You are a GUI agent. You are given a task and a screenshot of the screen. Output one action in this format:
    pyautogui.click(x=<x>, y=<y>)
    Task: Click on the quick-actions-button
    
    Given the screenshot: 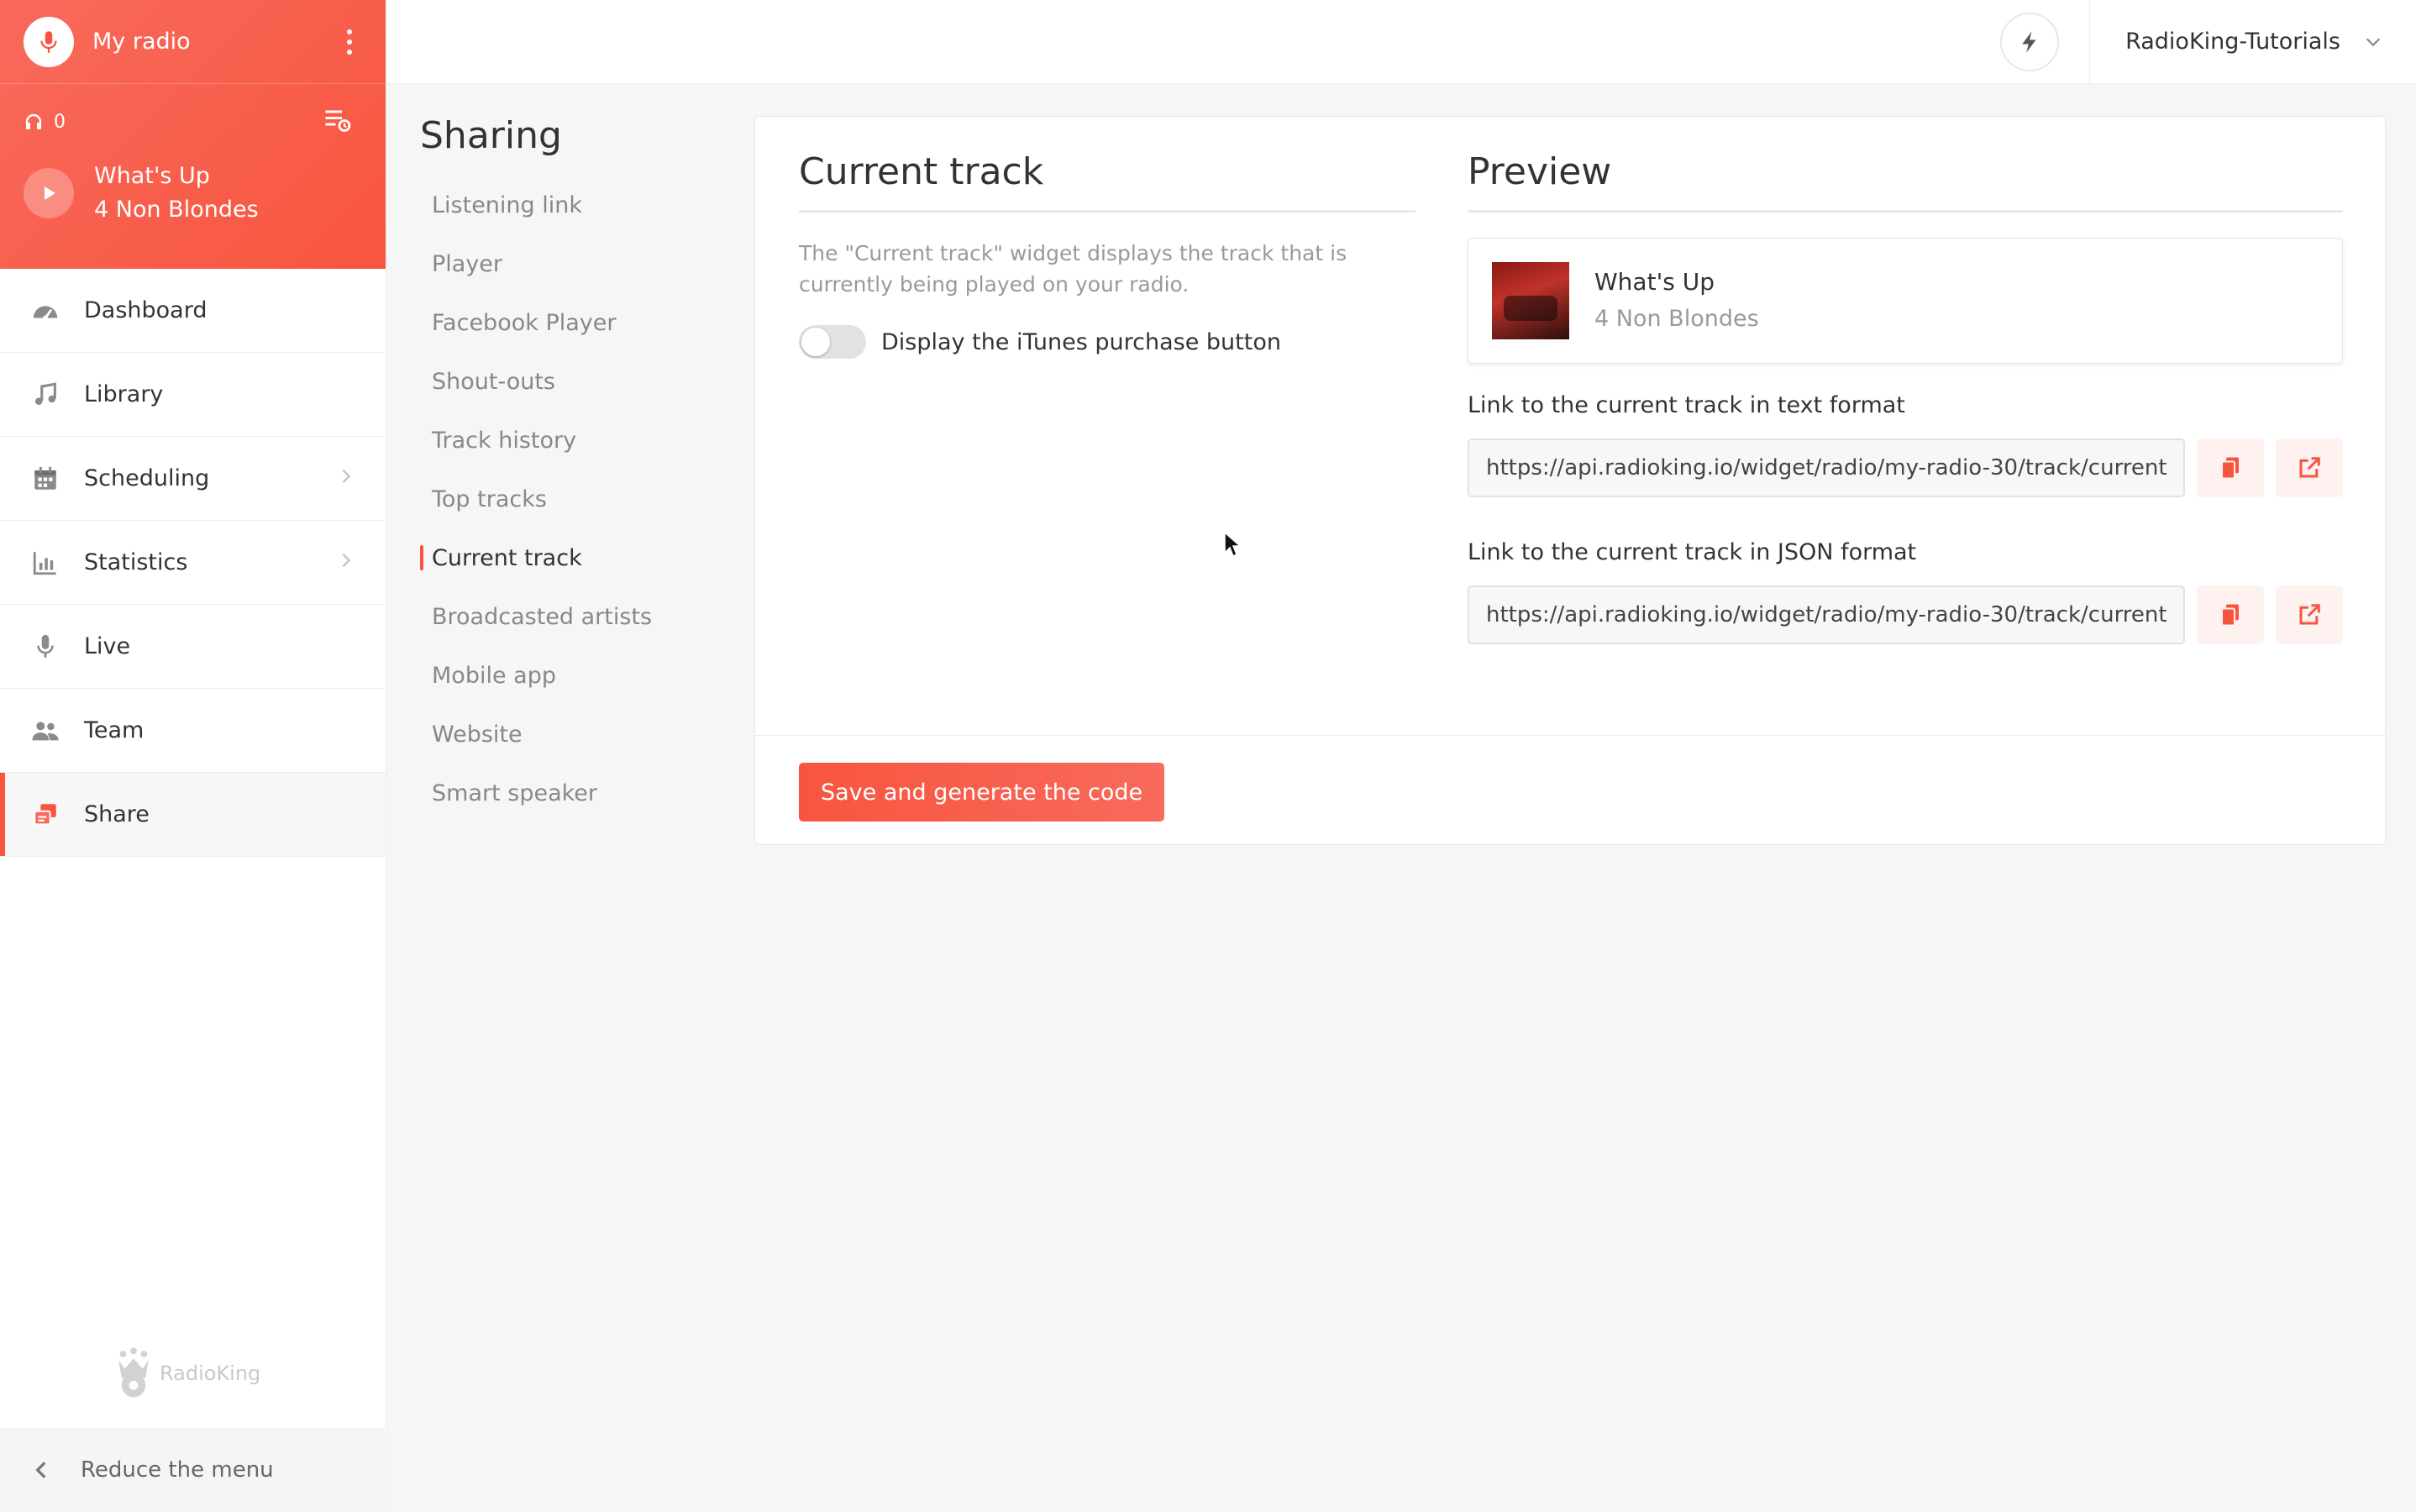 What is the action you would take?
    pyautogui.click(x=2030, y=41)
    